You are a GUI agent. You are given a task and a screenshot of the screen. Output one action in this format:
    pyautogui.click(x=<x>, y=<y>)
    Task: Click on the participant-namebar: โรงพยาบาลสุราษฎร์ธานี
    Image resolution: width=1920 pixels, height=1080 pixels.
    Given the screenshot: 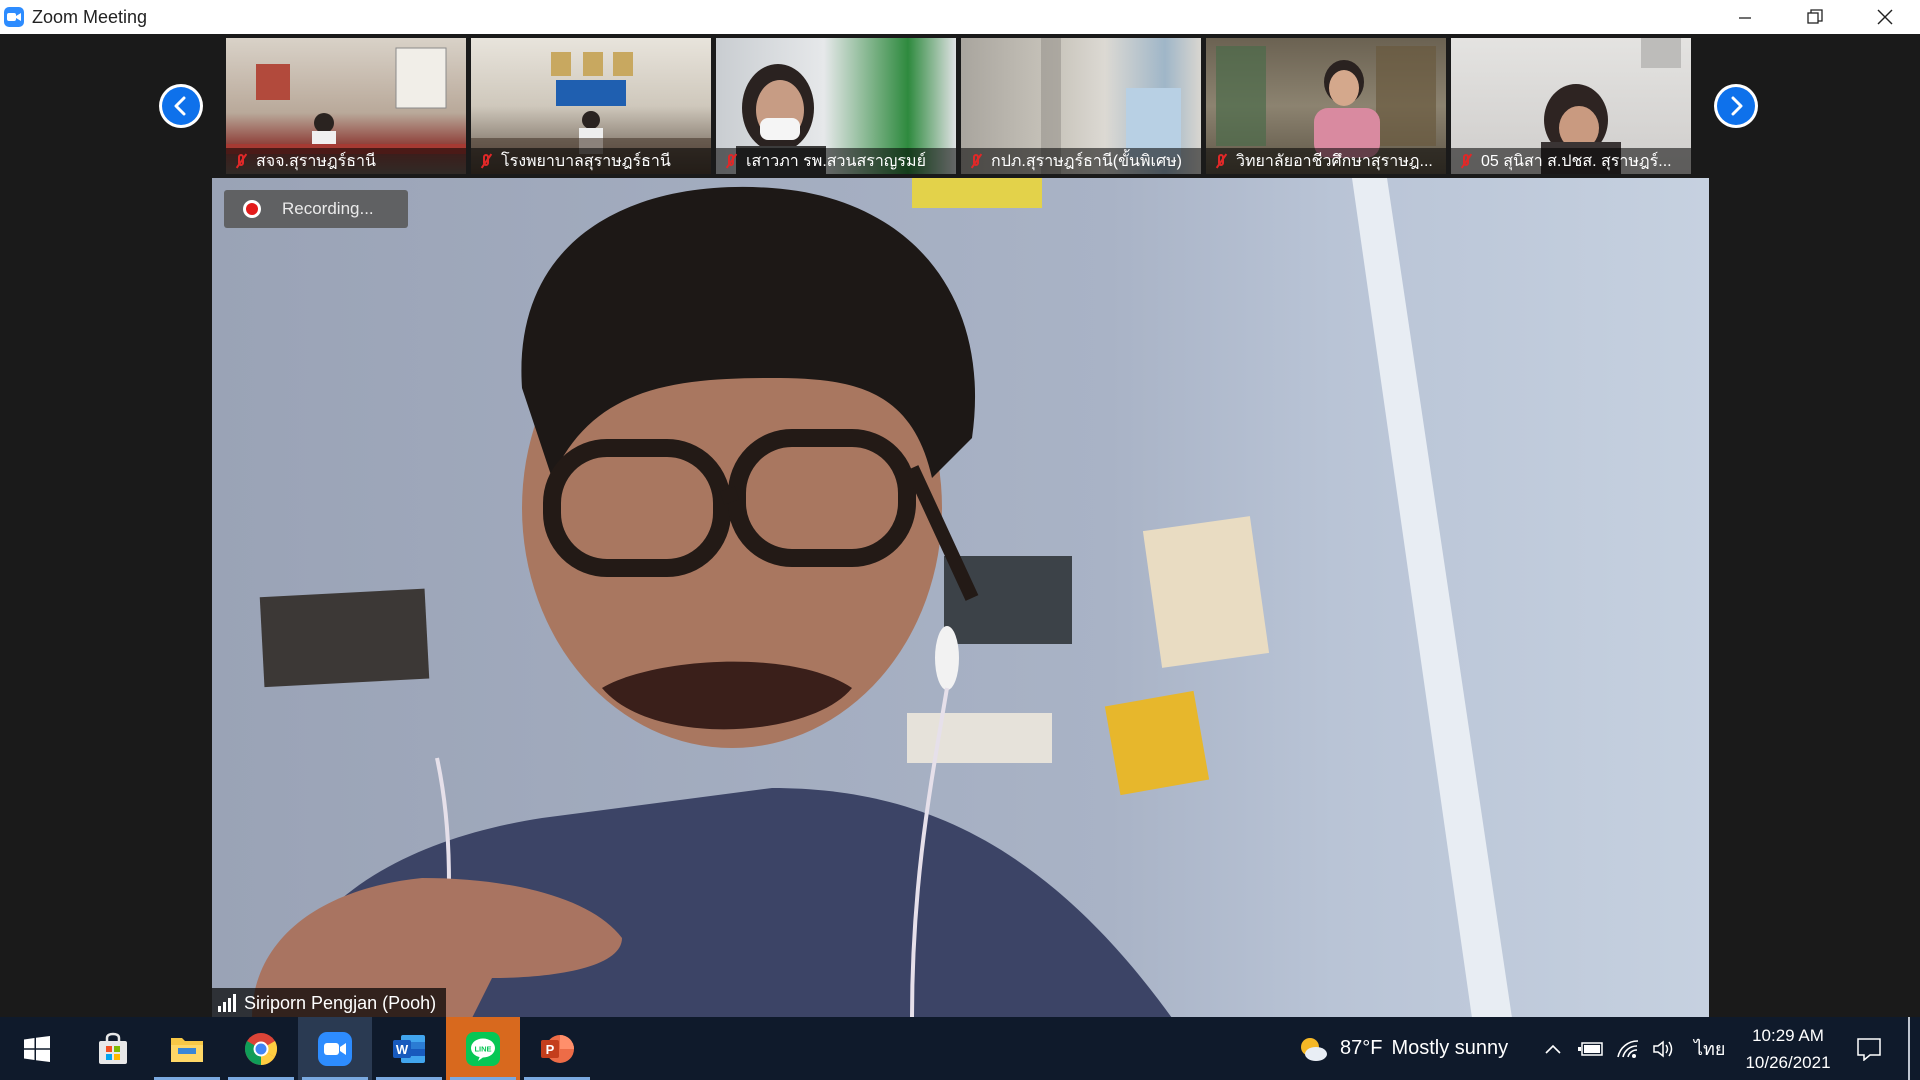 What is the action you would take?
    pyautogui.click(x=591, y=161)
    